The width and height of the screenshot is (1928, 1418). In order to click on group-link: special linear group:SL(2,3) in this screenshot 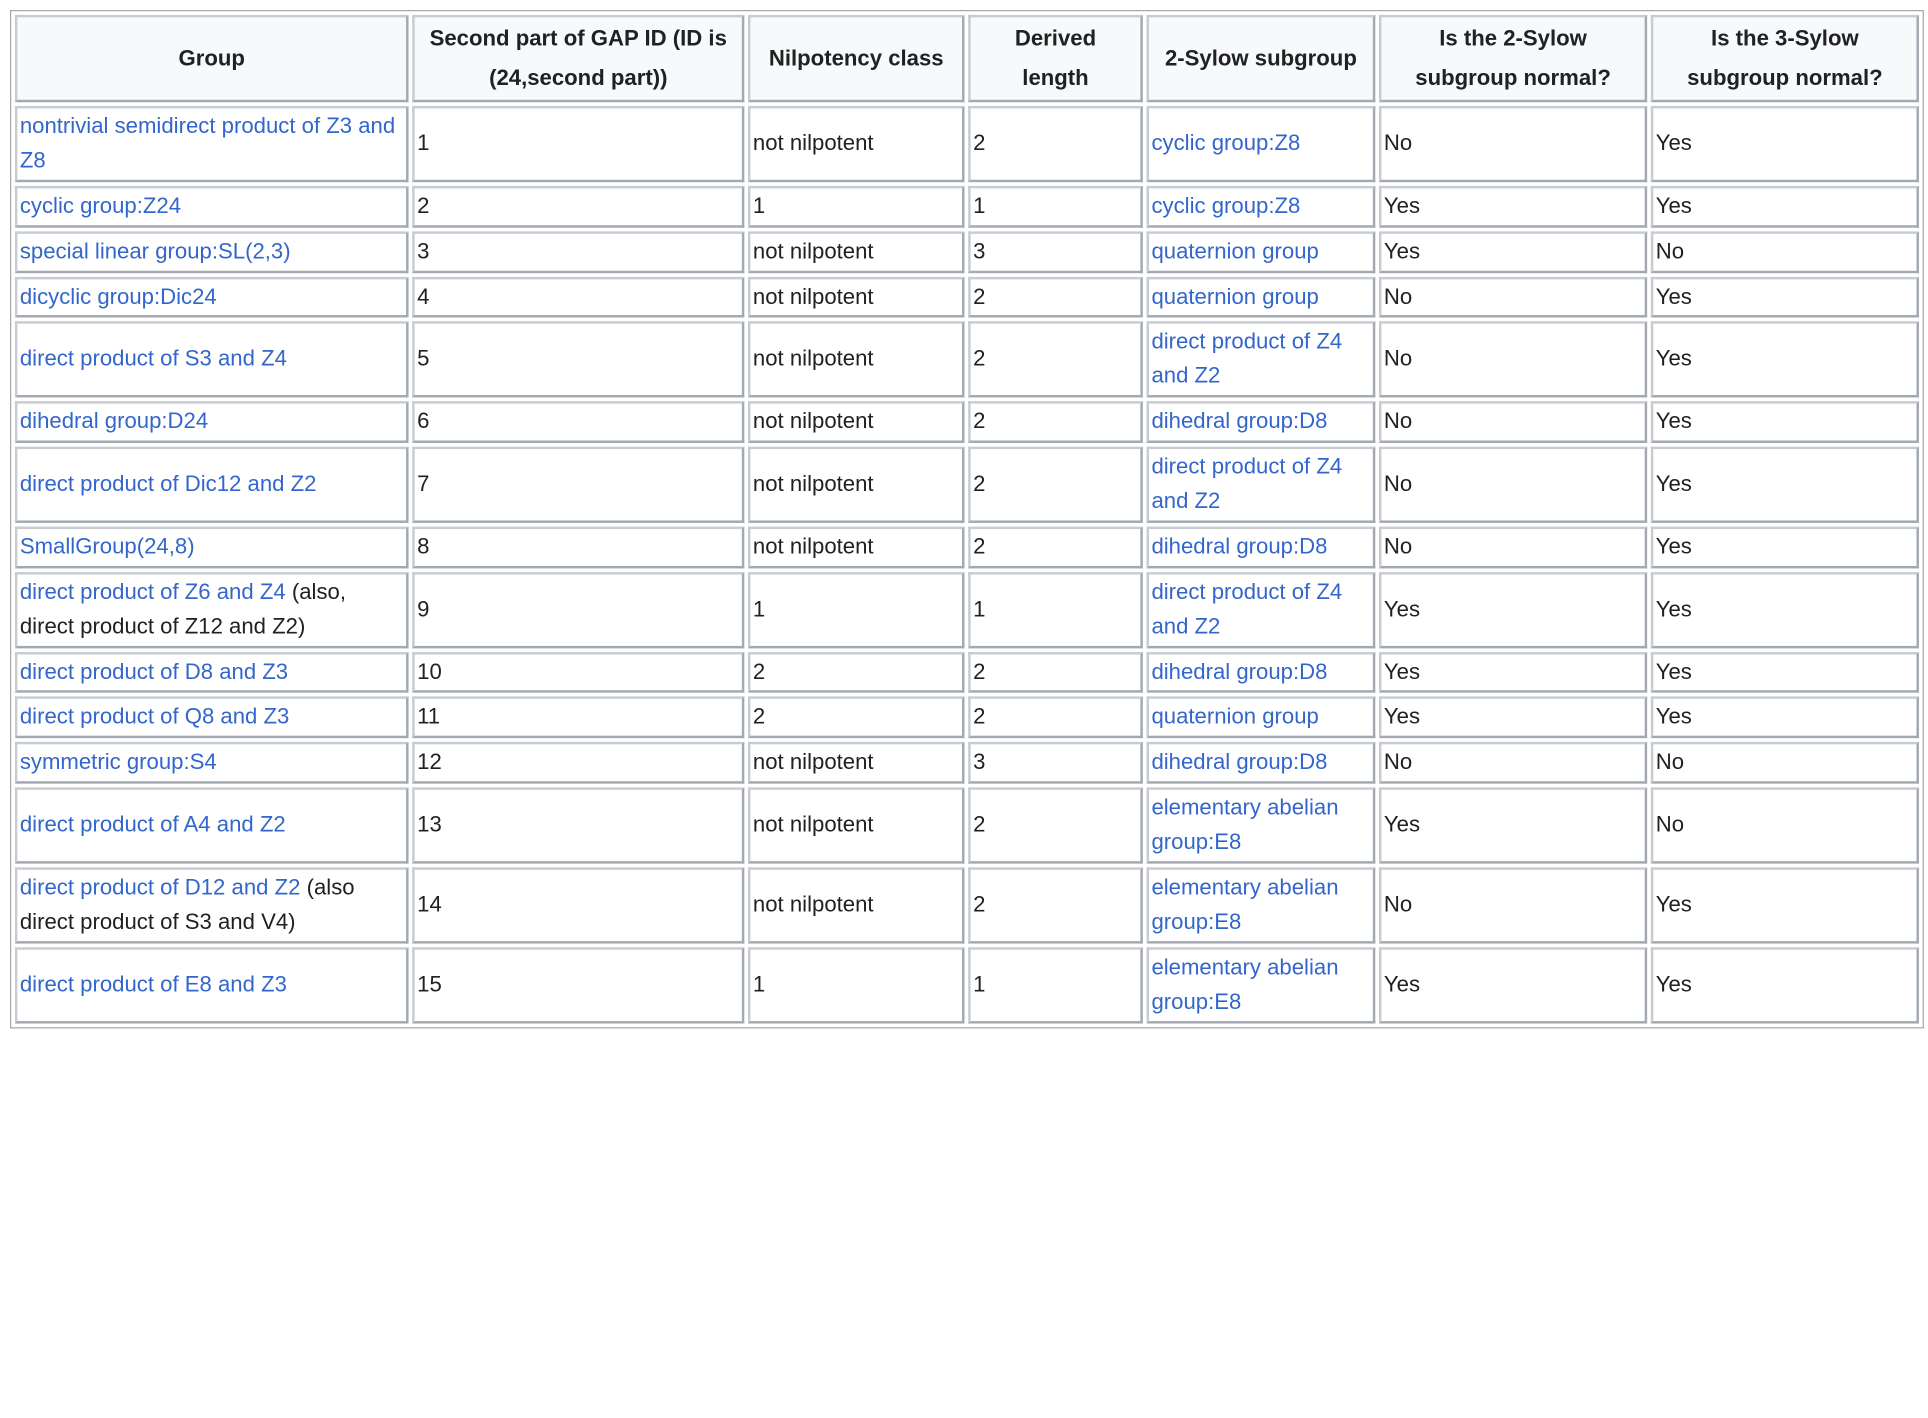, I will do `click(155, 250)`.